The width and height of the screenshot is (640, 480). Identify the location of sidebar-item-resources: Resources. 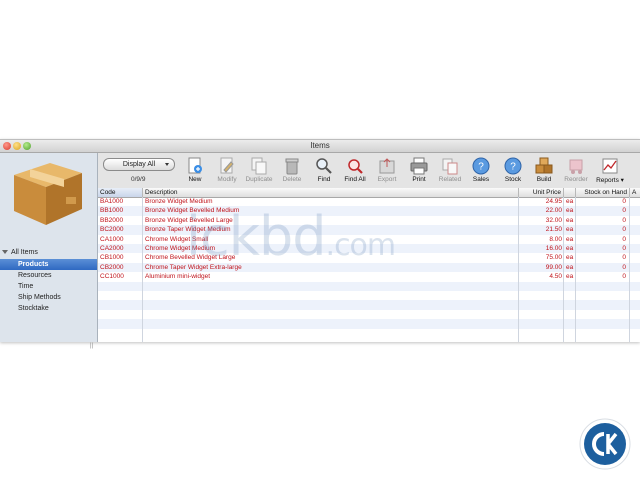
(48, 275).